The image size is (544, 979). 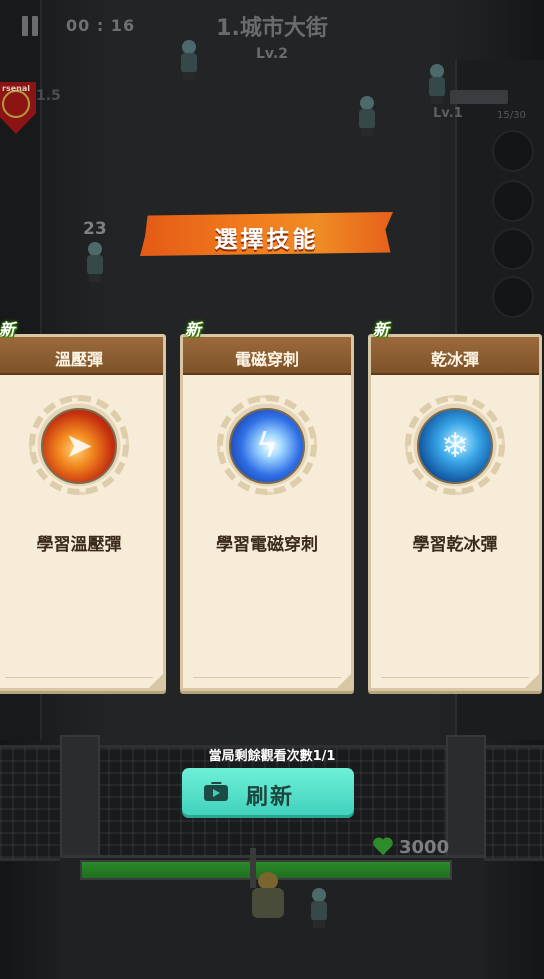 I want to click on skill-description: 學習乾冰彈, so click(x=455, y=545).